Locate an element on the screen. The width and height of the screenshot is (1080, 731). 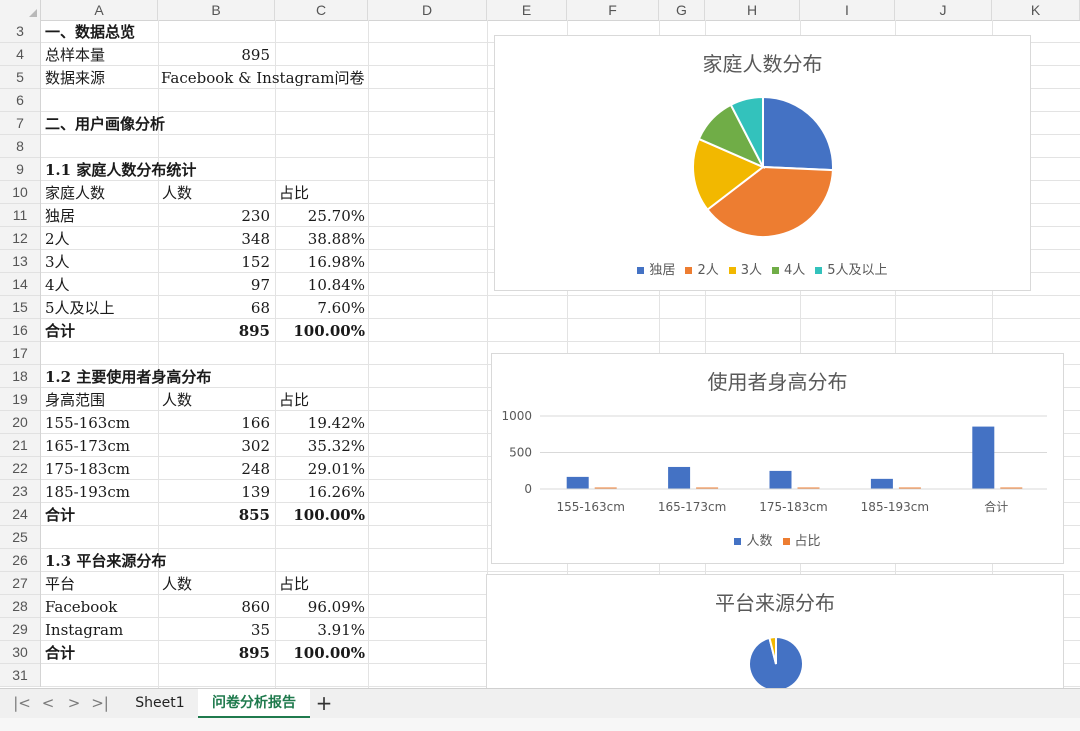
row-header-9: 9 is located at coordinates (20, 169).